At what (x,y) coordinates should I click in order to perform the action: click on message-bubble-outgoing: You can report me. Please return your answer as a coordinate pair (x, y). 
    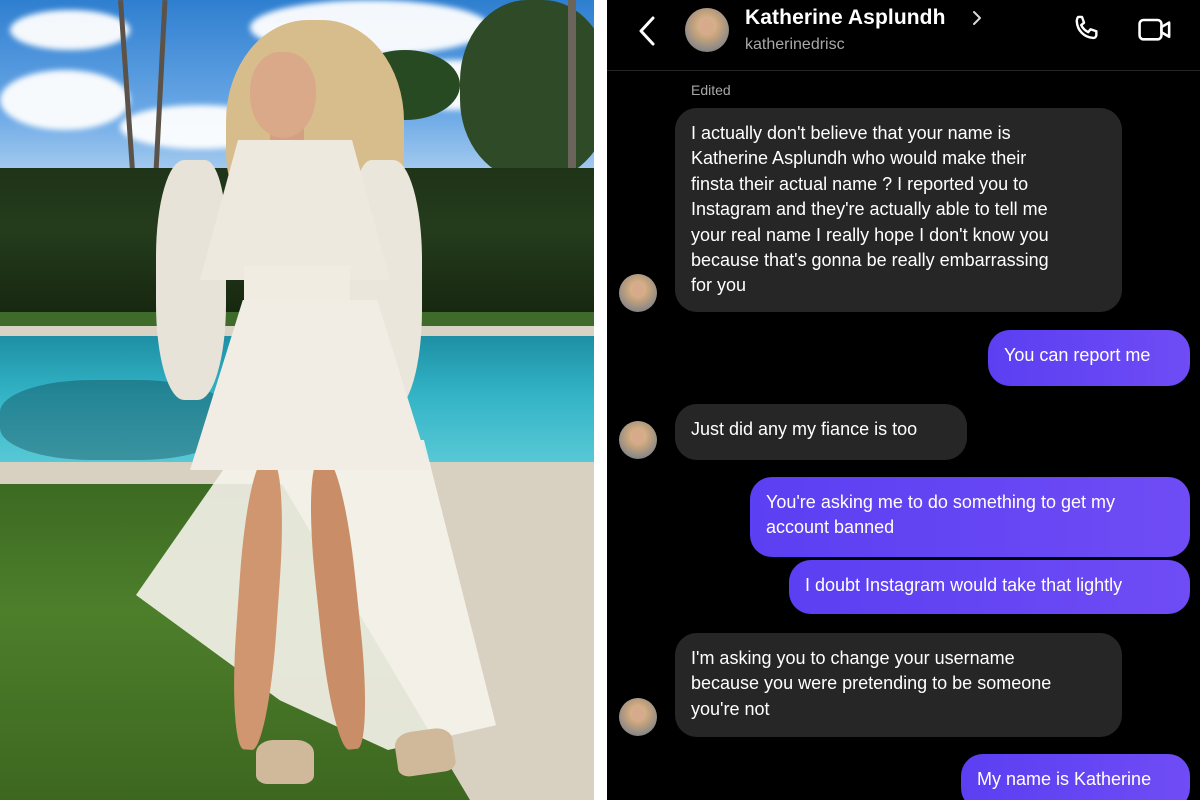
    Looking at the image, I should click on (1089, 358).